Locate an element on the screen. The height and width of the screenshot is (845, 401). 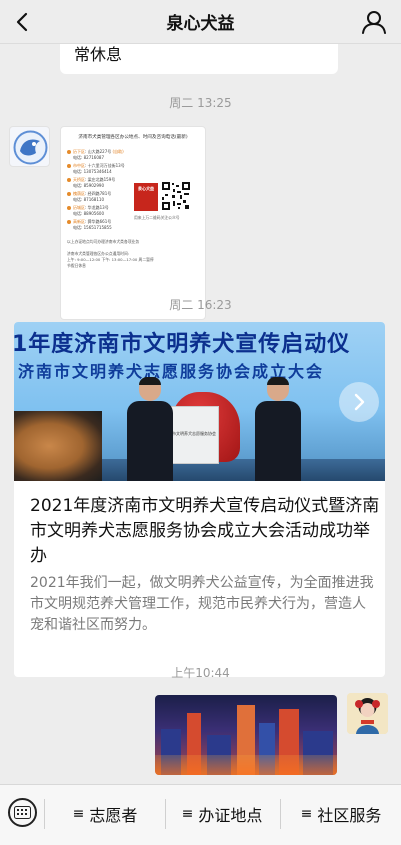
banner-line-1: 1年度济南市文明养犬宣传启动仪 is located at coordinates (182, 344).